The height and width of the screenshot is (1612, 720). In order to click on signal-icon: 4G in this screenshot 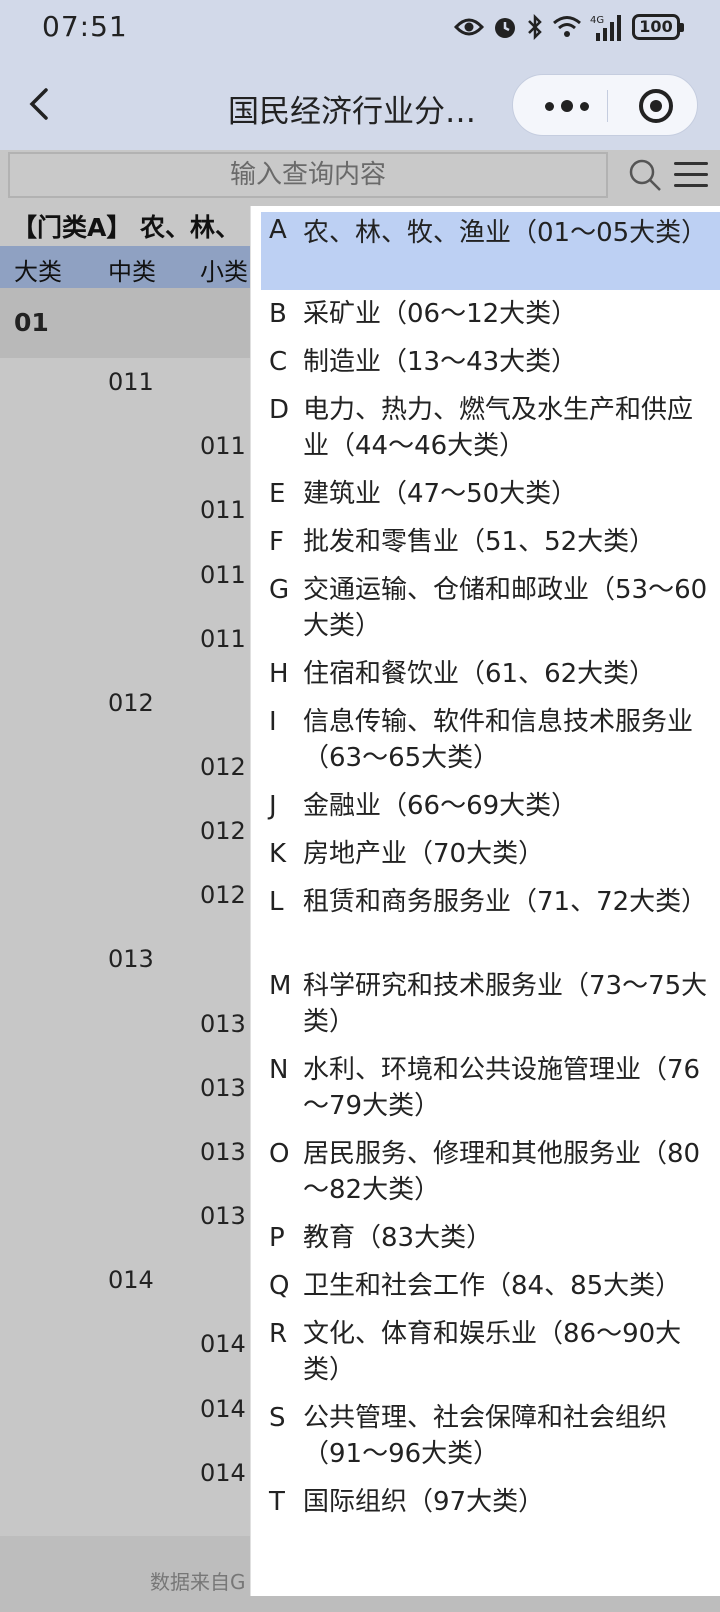, I will do `click(605, 28)`.